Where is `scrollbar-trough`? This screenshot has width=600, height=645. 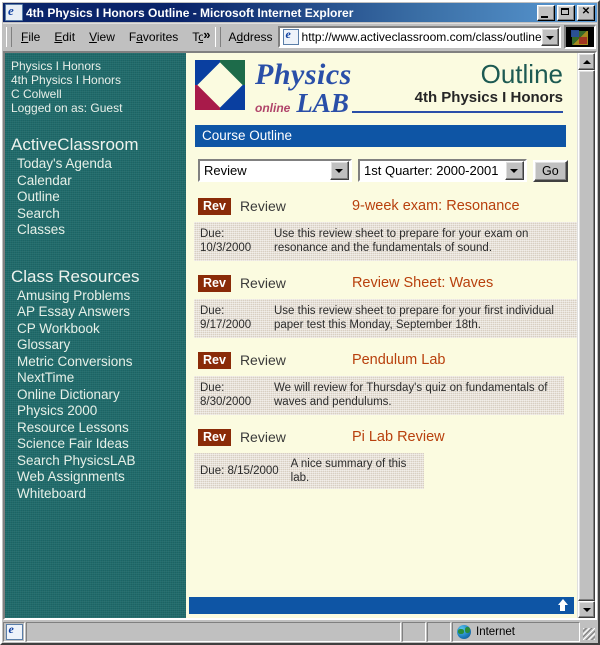 scrollbar-trough is located at coordinates (586, 335).